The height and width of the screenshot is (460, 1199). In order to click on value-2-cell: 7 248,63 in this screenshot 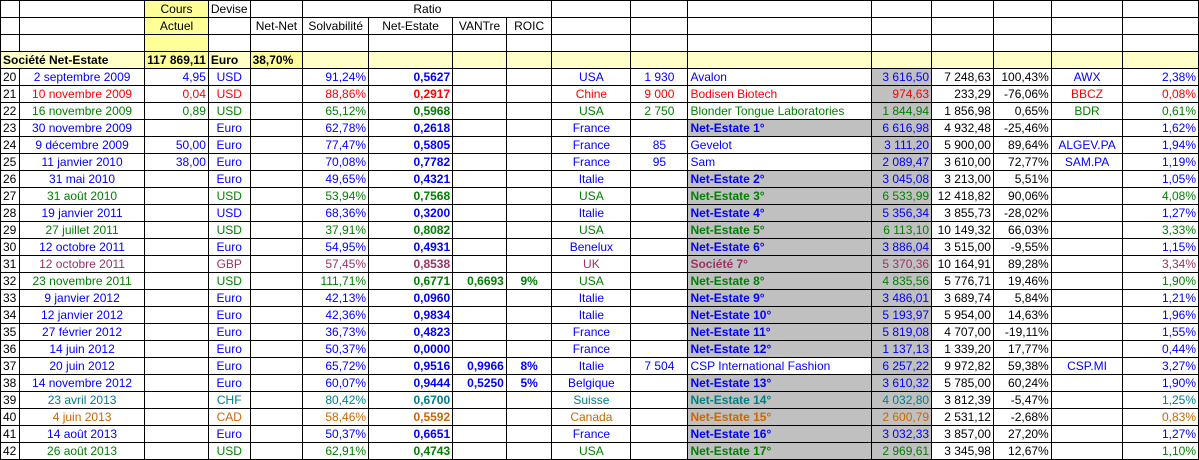, I will do `click(962, 77)`.